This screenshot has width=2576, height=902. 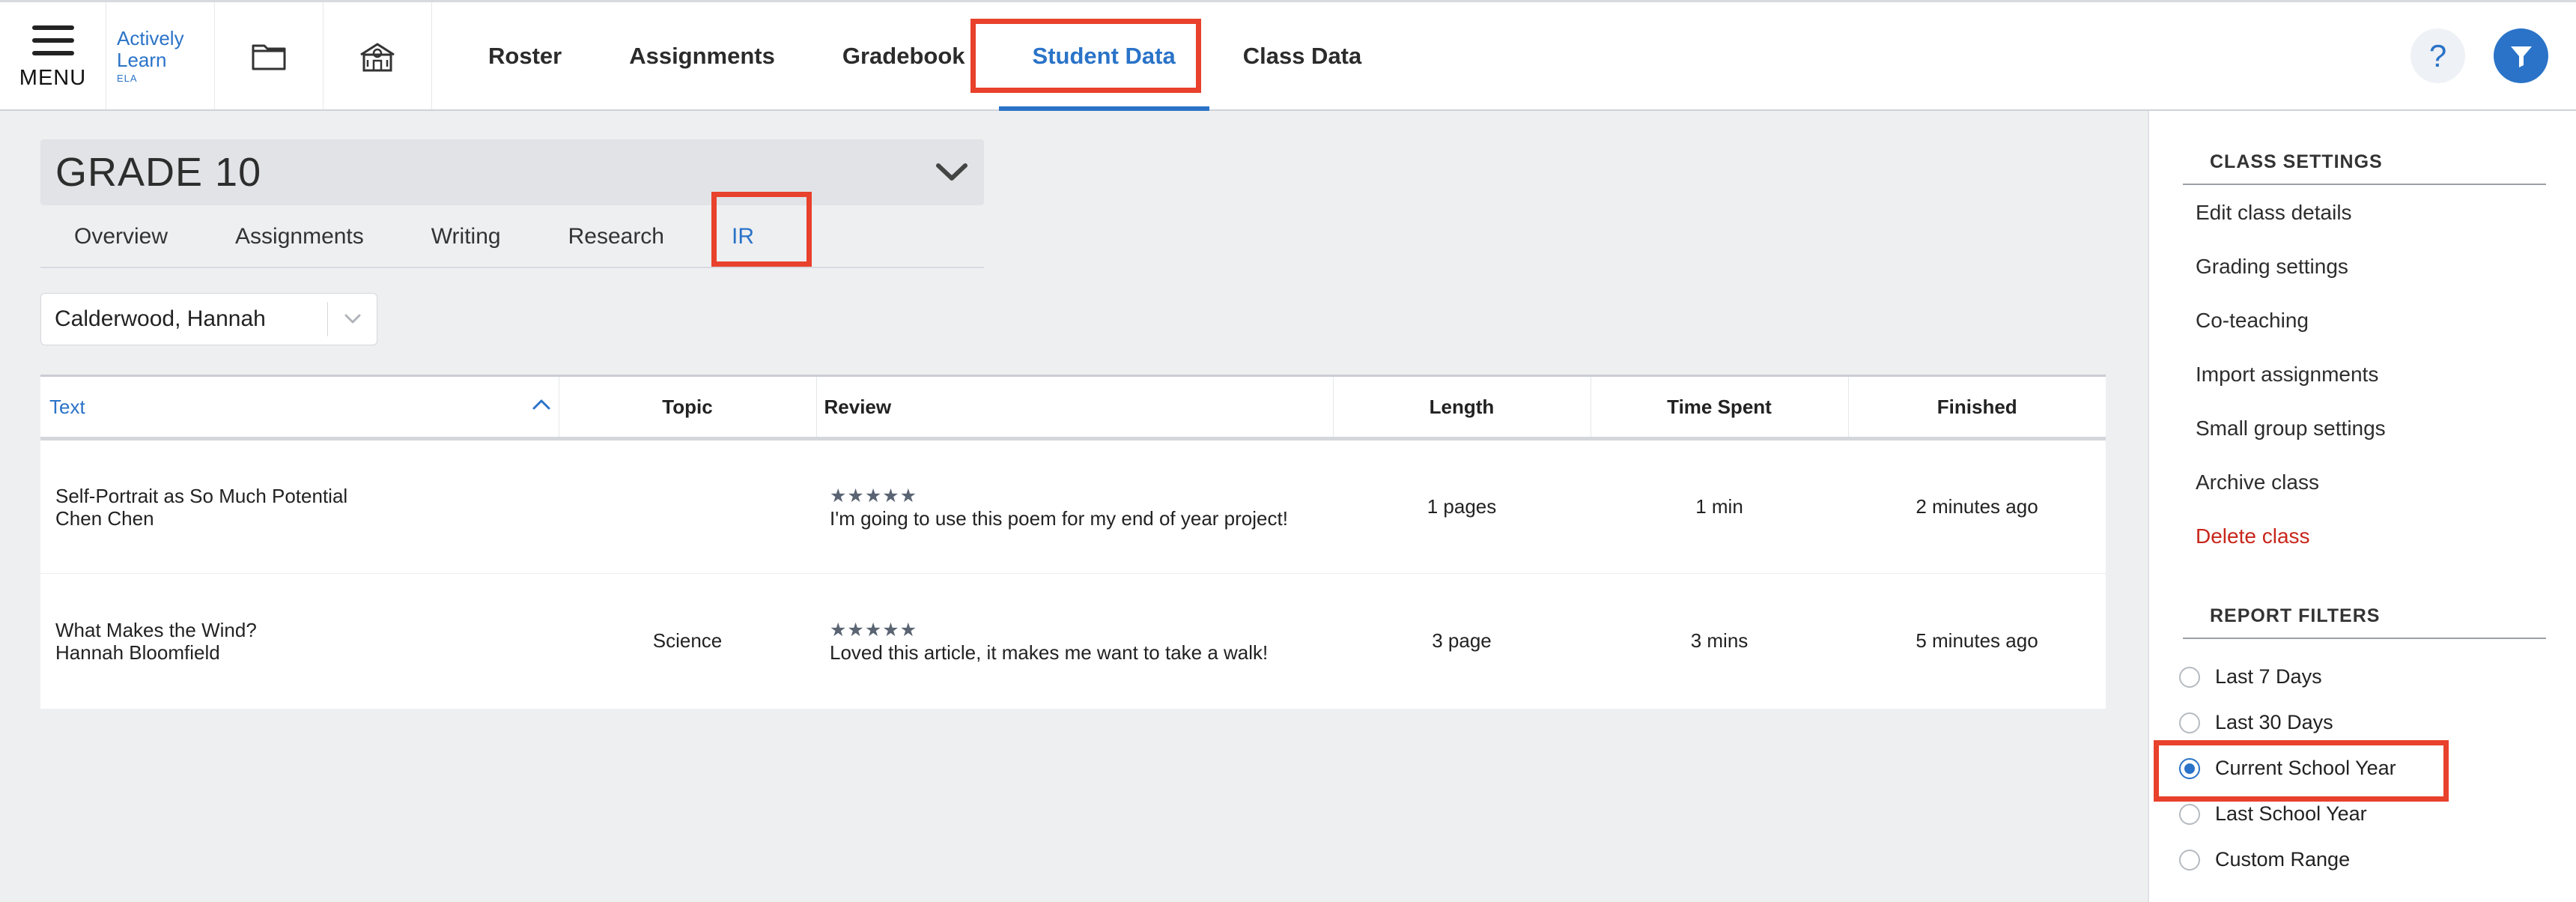 I want to click on nav-tab-label: Roster, so click(x=525, y=55).